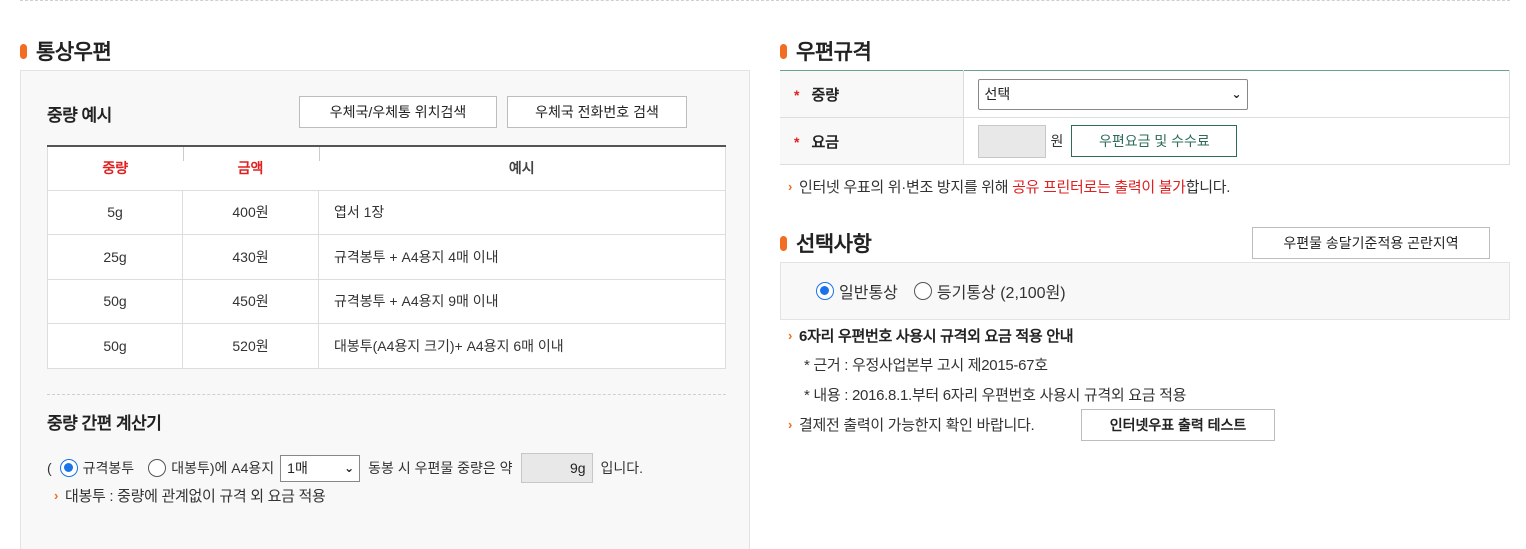 The height and width of the screenshot is (549, 1526). What do you see at coordinates (834, 244) in the screenshot?
I see `options-title: 선택사항` at bounding box center [834, 244].